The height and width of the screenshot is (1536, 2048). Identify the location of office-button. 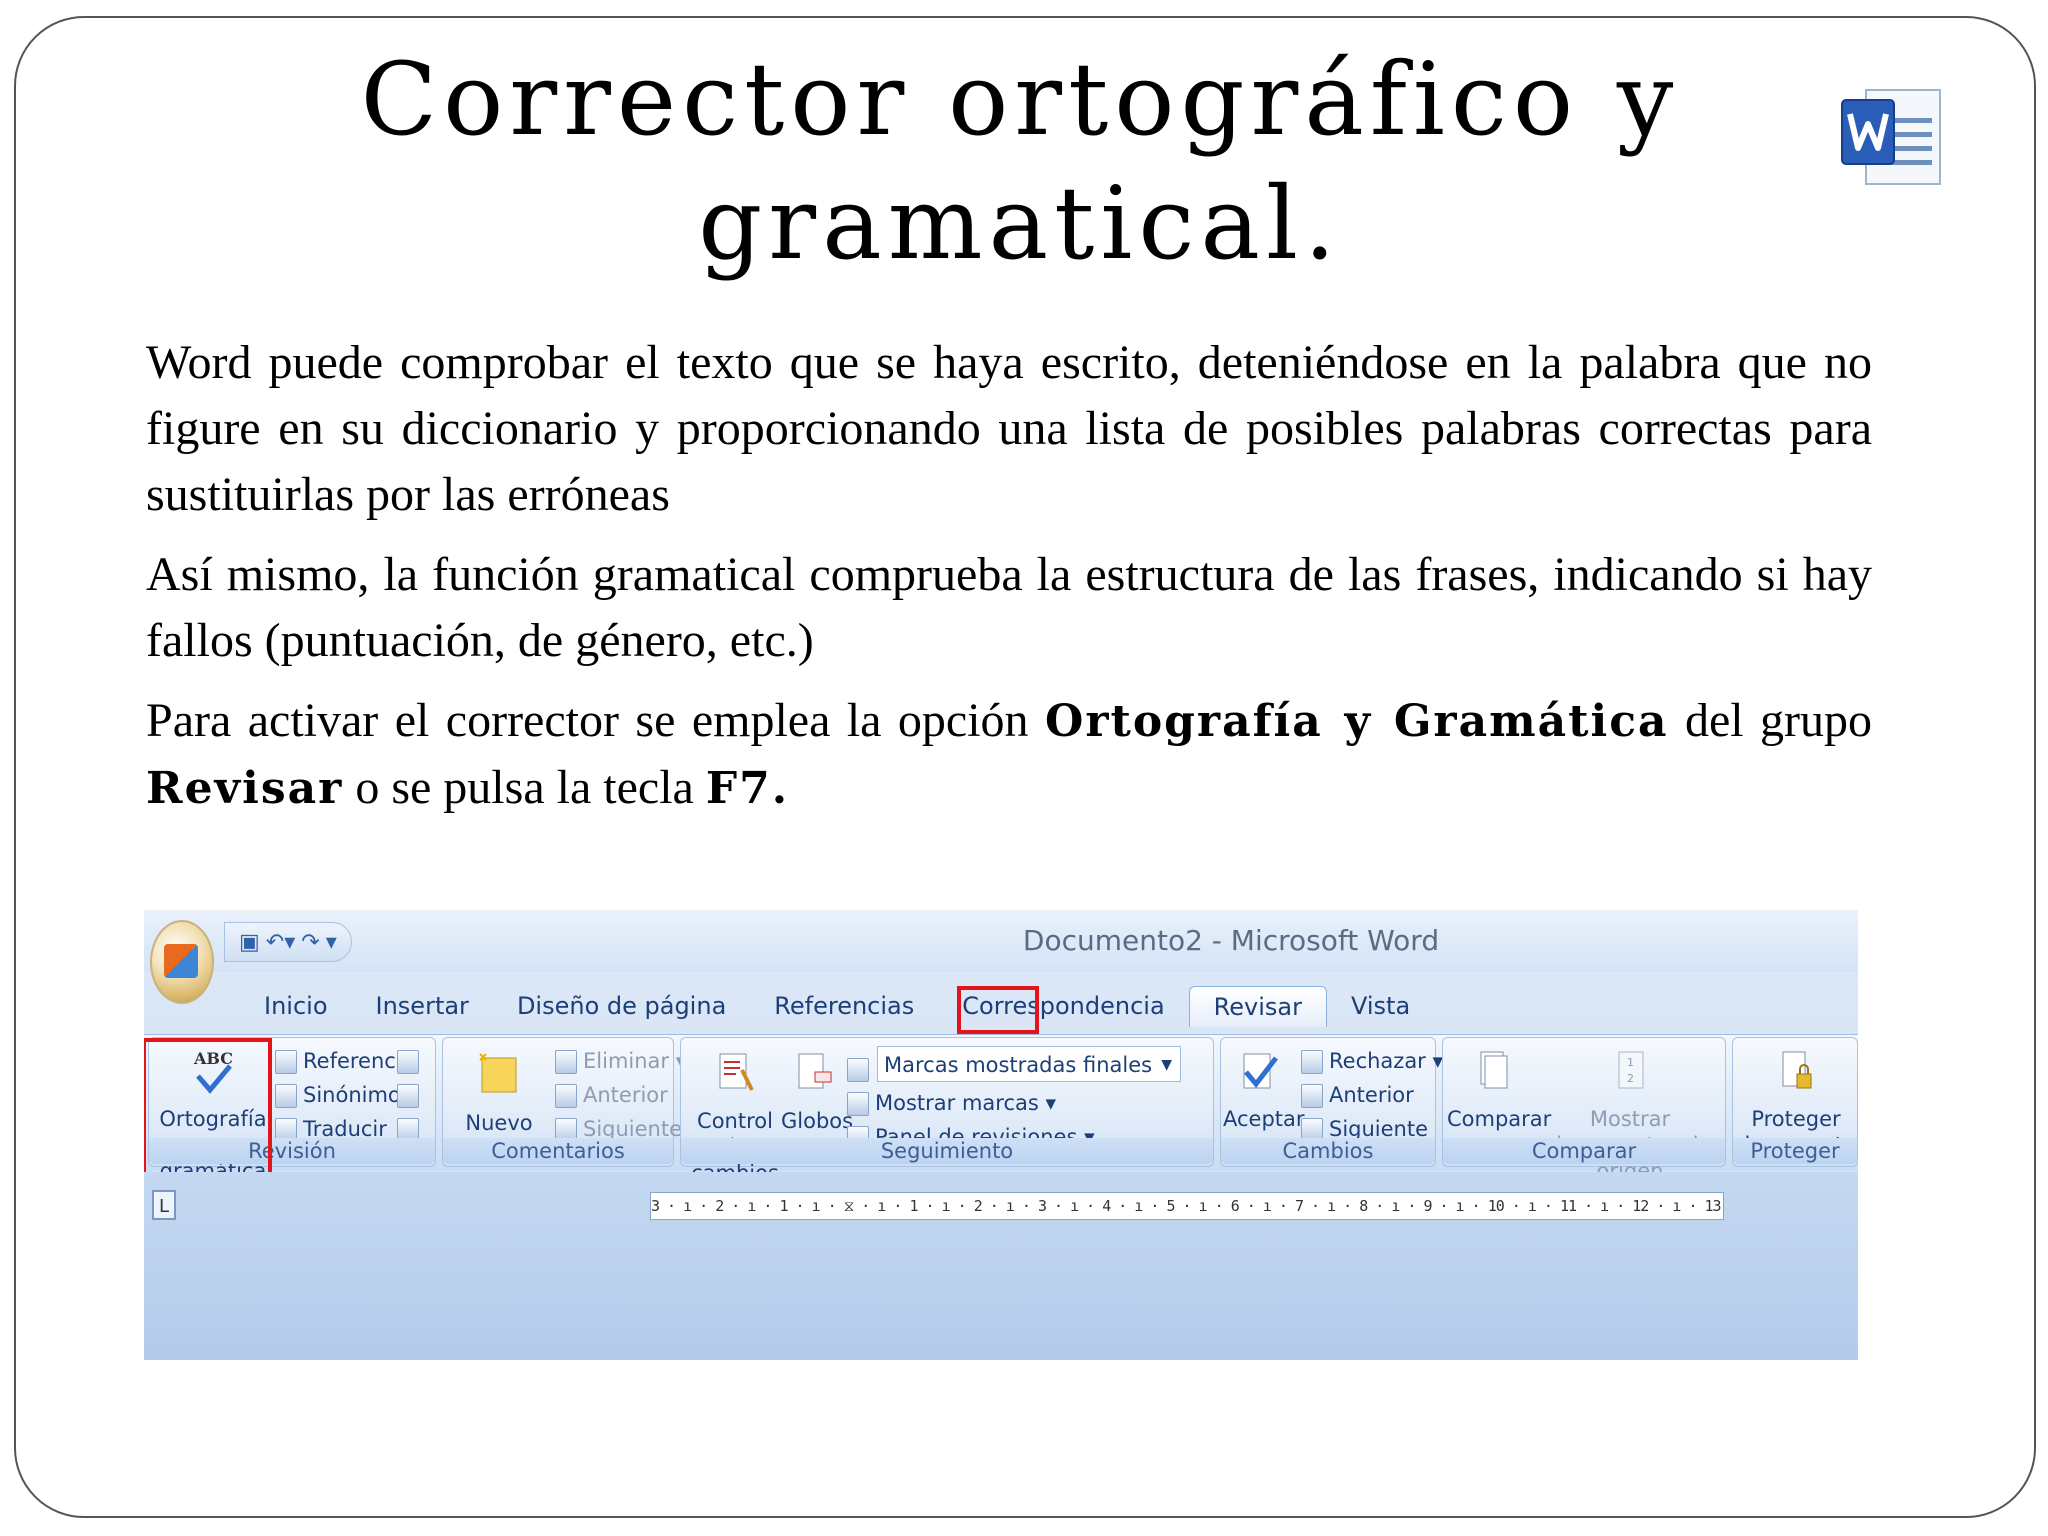
(182, 962).